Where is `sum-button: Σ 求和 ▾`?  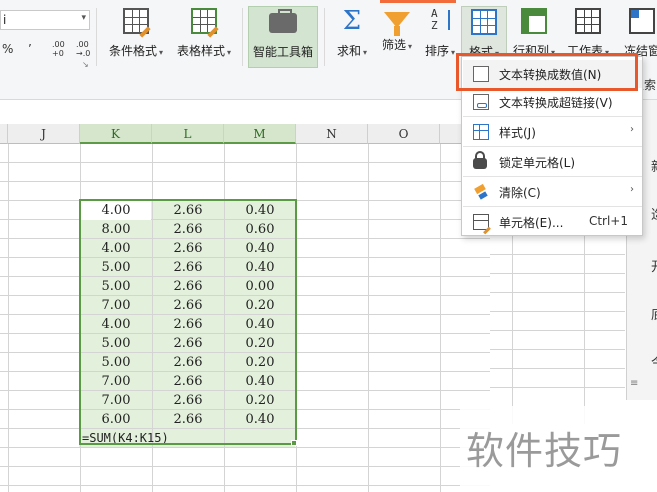
sum-button: Σ 求和 ▾ is located at coordinates (352, 37).